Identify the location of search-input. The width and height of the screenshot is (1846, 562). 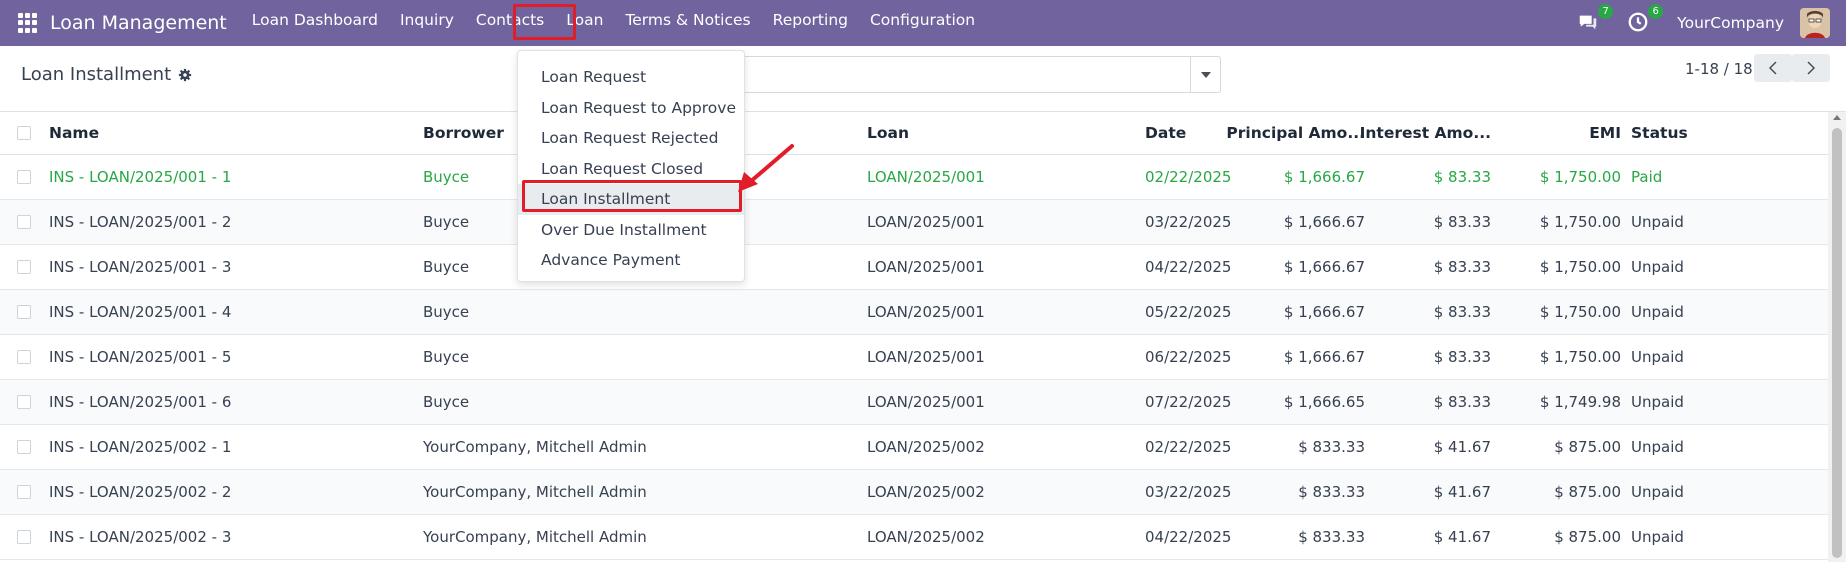
(980, 74).